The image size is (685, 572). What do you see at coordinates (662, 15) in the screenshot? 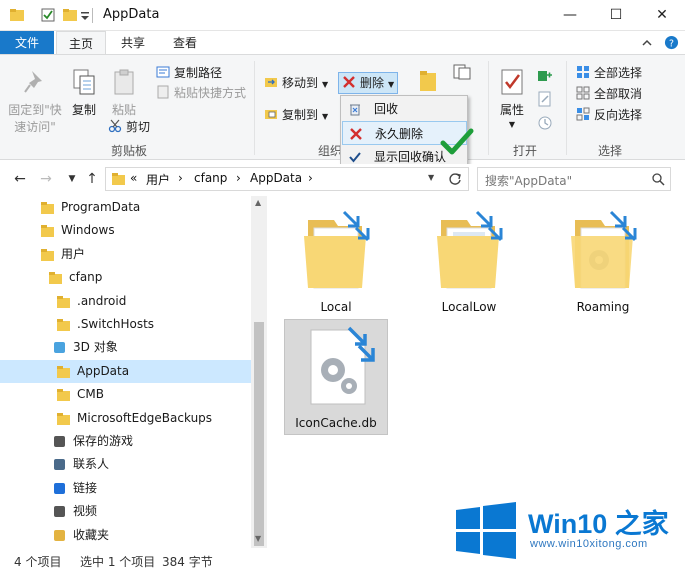
I see `close-button: ✕` at bounding box center [662, 15].